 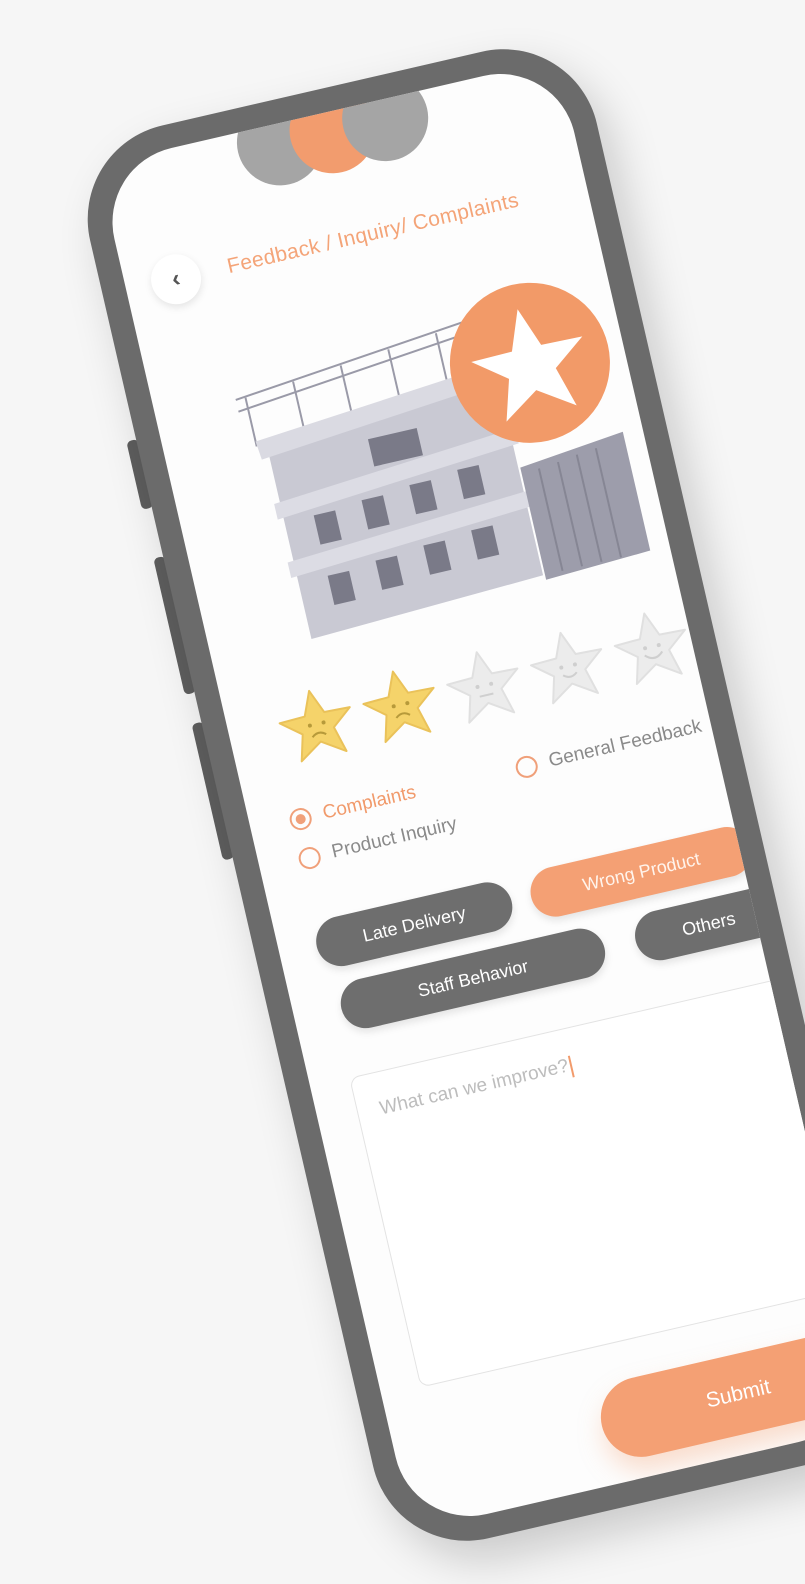 I want to click on building-illustration, so click(x=443, y=461).